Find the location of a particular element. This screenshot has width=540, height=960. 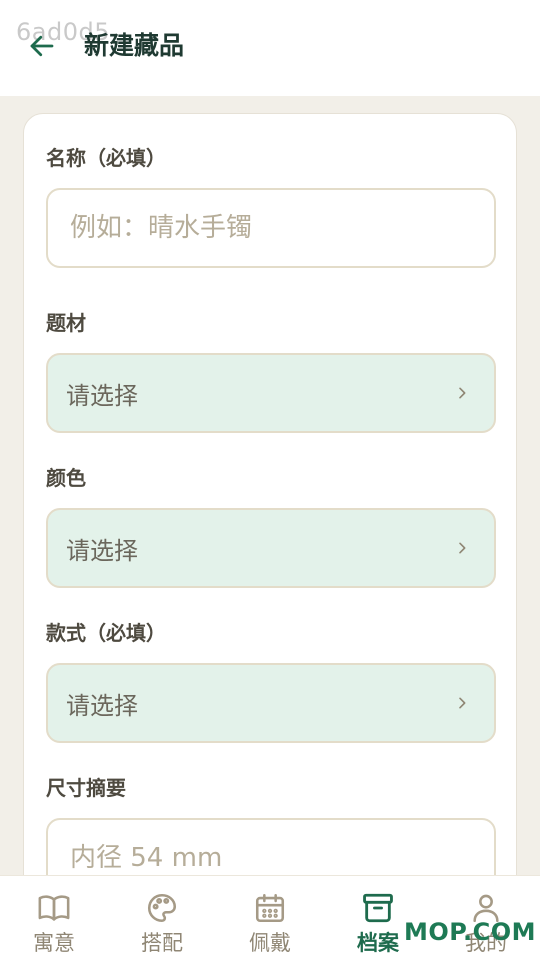

tab-label: 档案 is located at coordinates (378, 943).